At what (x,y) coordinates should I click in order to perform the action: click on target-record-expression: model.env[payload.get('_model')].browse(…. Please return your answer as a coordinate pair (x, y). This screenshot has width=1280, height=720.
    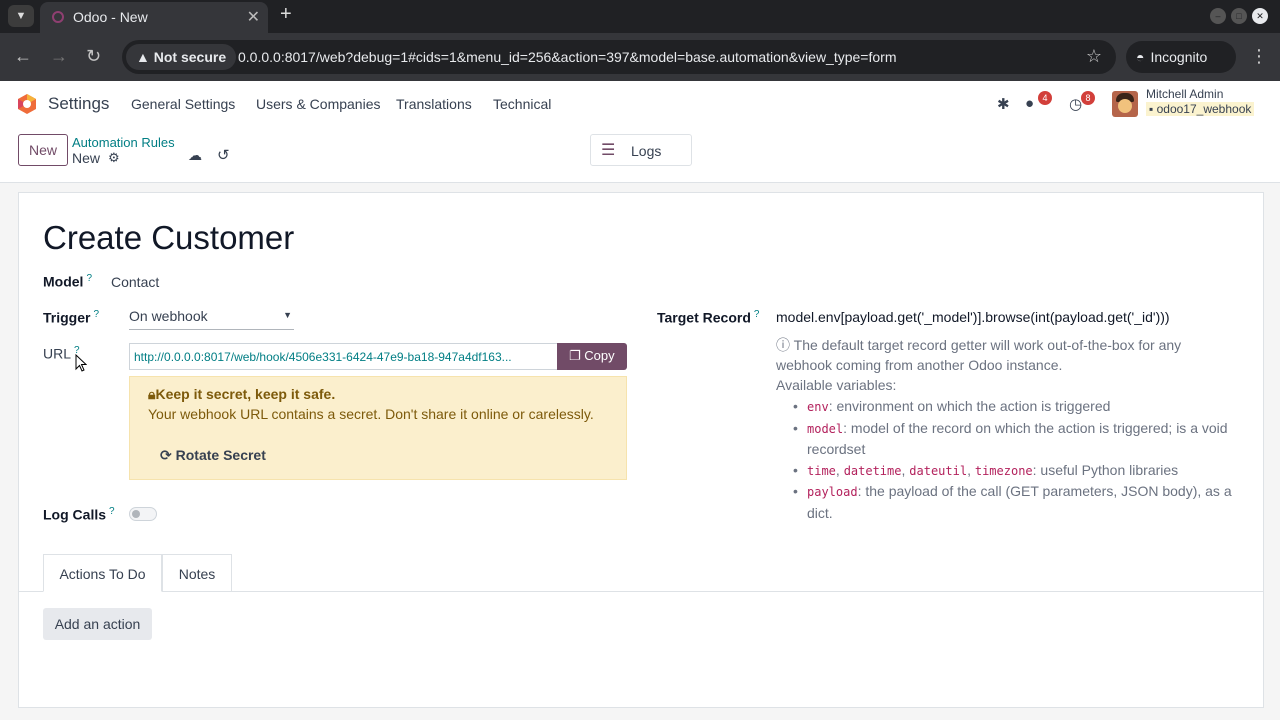
    Looking at the image, I should click on (973, 317).